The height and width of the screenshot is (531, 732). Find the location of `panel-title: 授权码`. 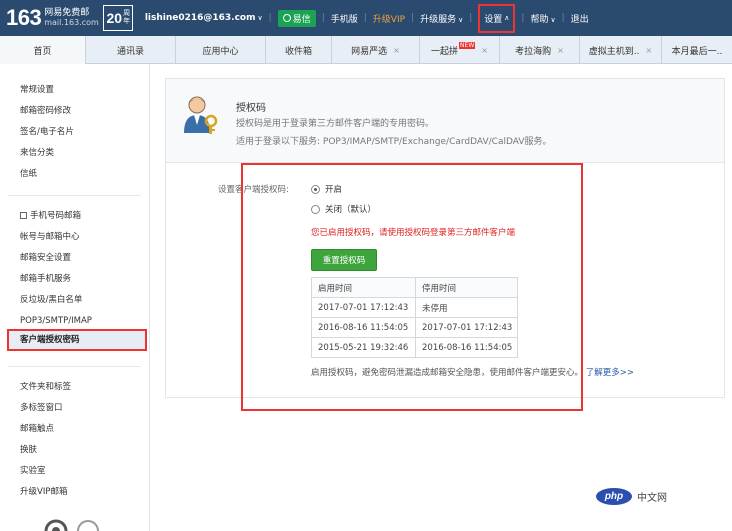

panel-title: 授权码 is located at coordinates (251, 108).